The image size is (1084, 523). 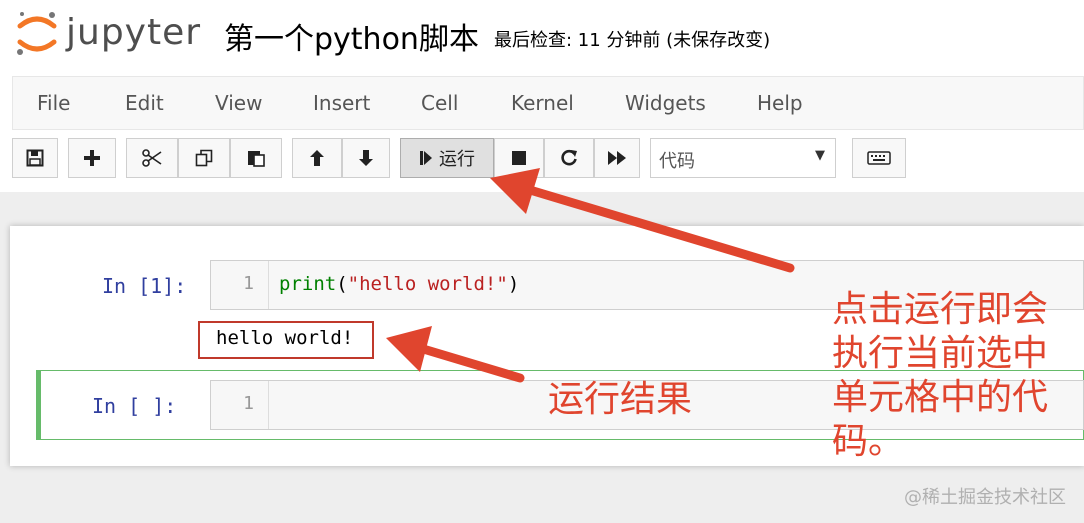 I want to click on cut-button, so click(x=152, y=158).